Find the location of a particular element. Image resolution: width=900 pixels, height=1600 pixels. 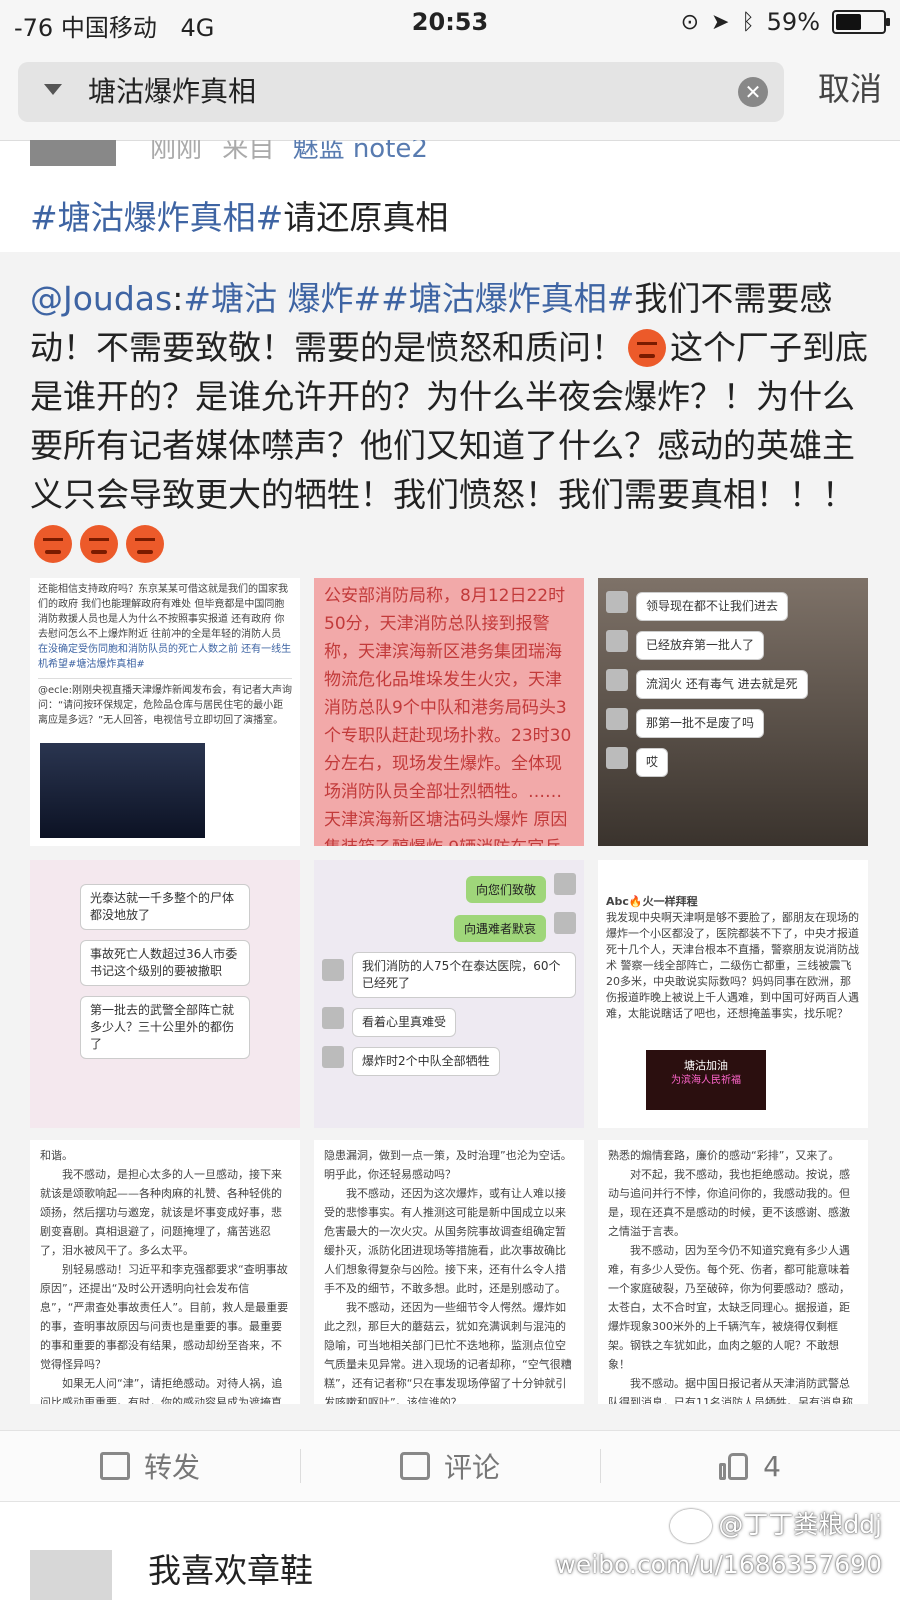

chat-bubble: 第一批去的武警全部阵亡就多少人？三十公里外的都伤了 is located at coordinates (165, 1027).